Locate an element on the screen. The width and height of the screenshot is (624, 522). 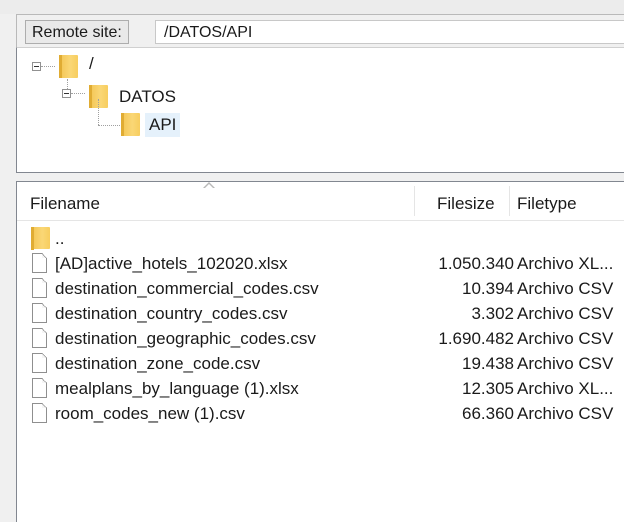
tree-node-label: API is located at coordinates (163, 125).